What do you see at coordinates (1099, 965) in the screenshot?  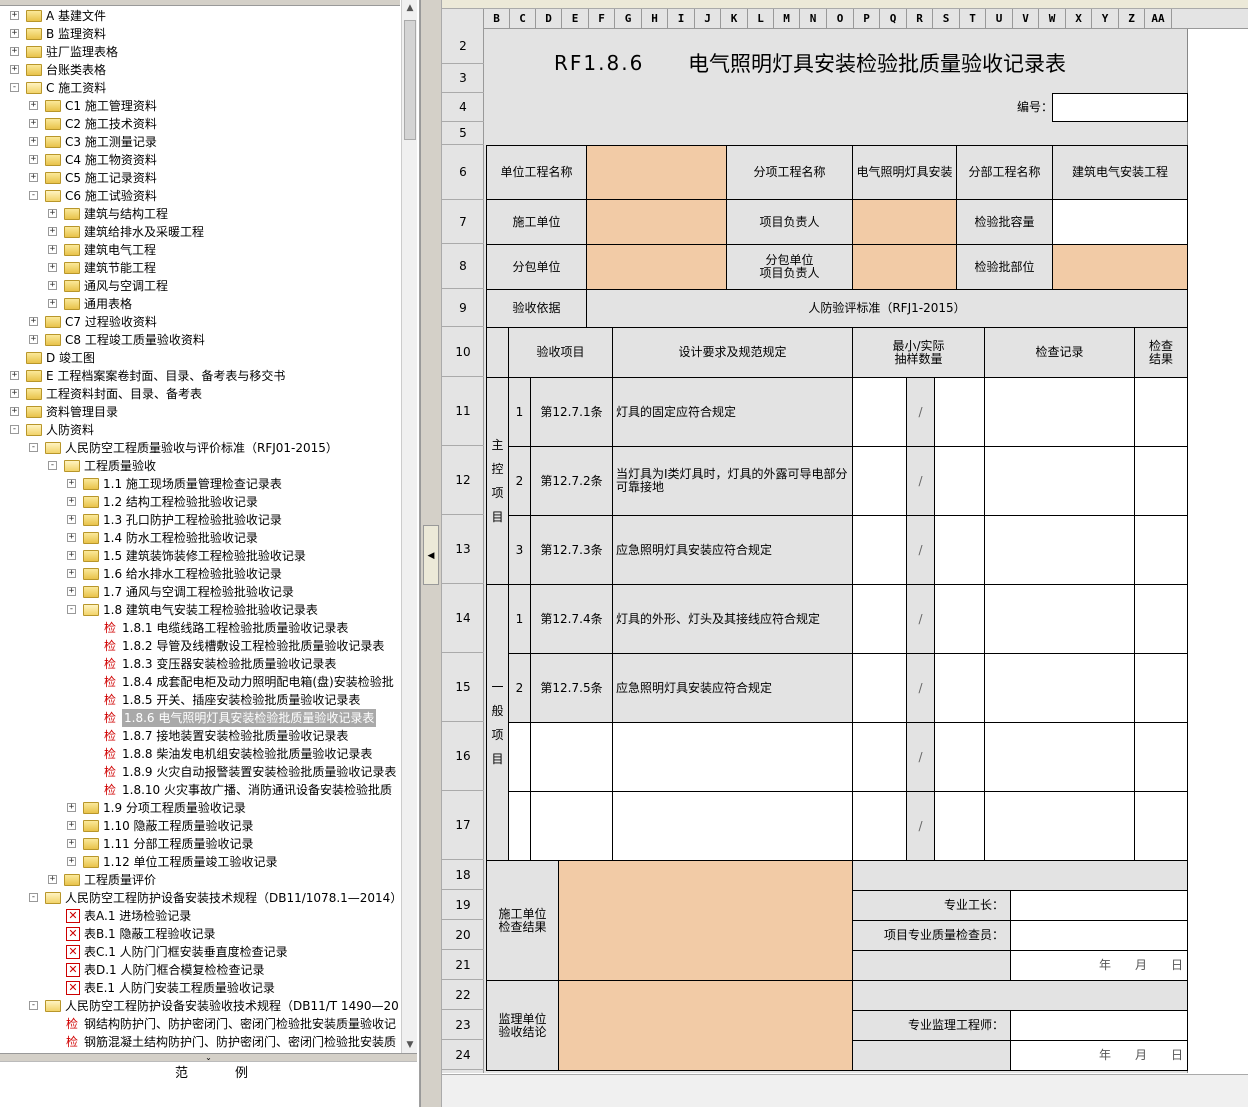 I see `contractor-date: 年 月 日` at bounding box center [1099, 965].